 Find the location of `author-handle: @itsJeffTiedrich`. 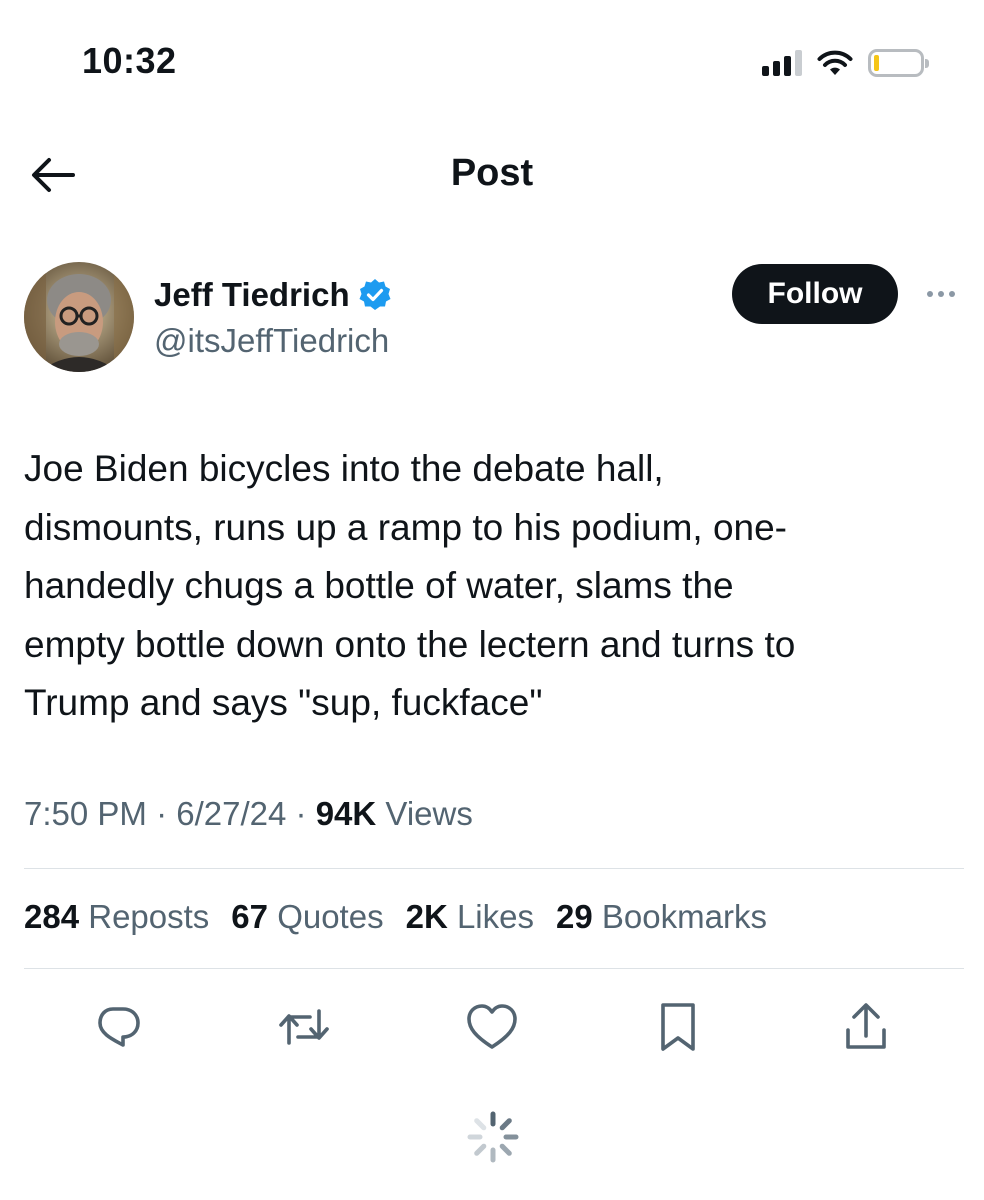

author-handle: @itsJeffTiedrich is located at coordinates (271, 341).